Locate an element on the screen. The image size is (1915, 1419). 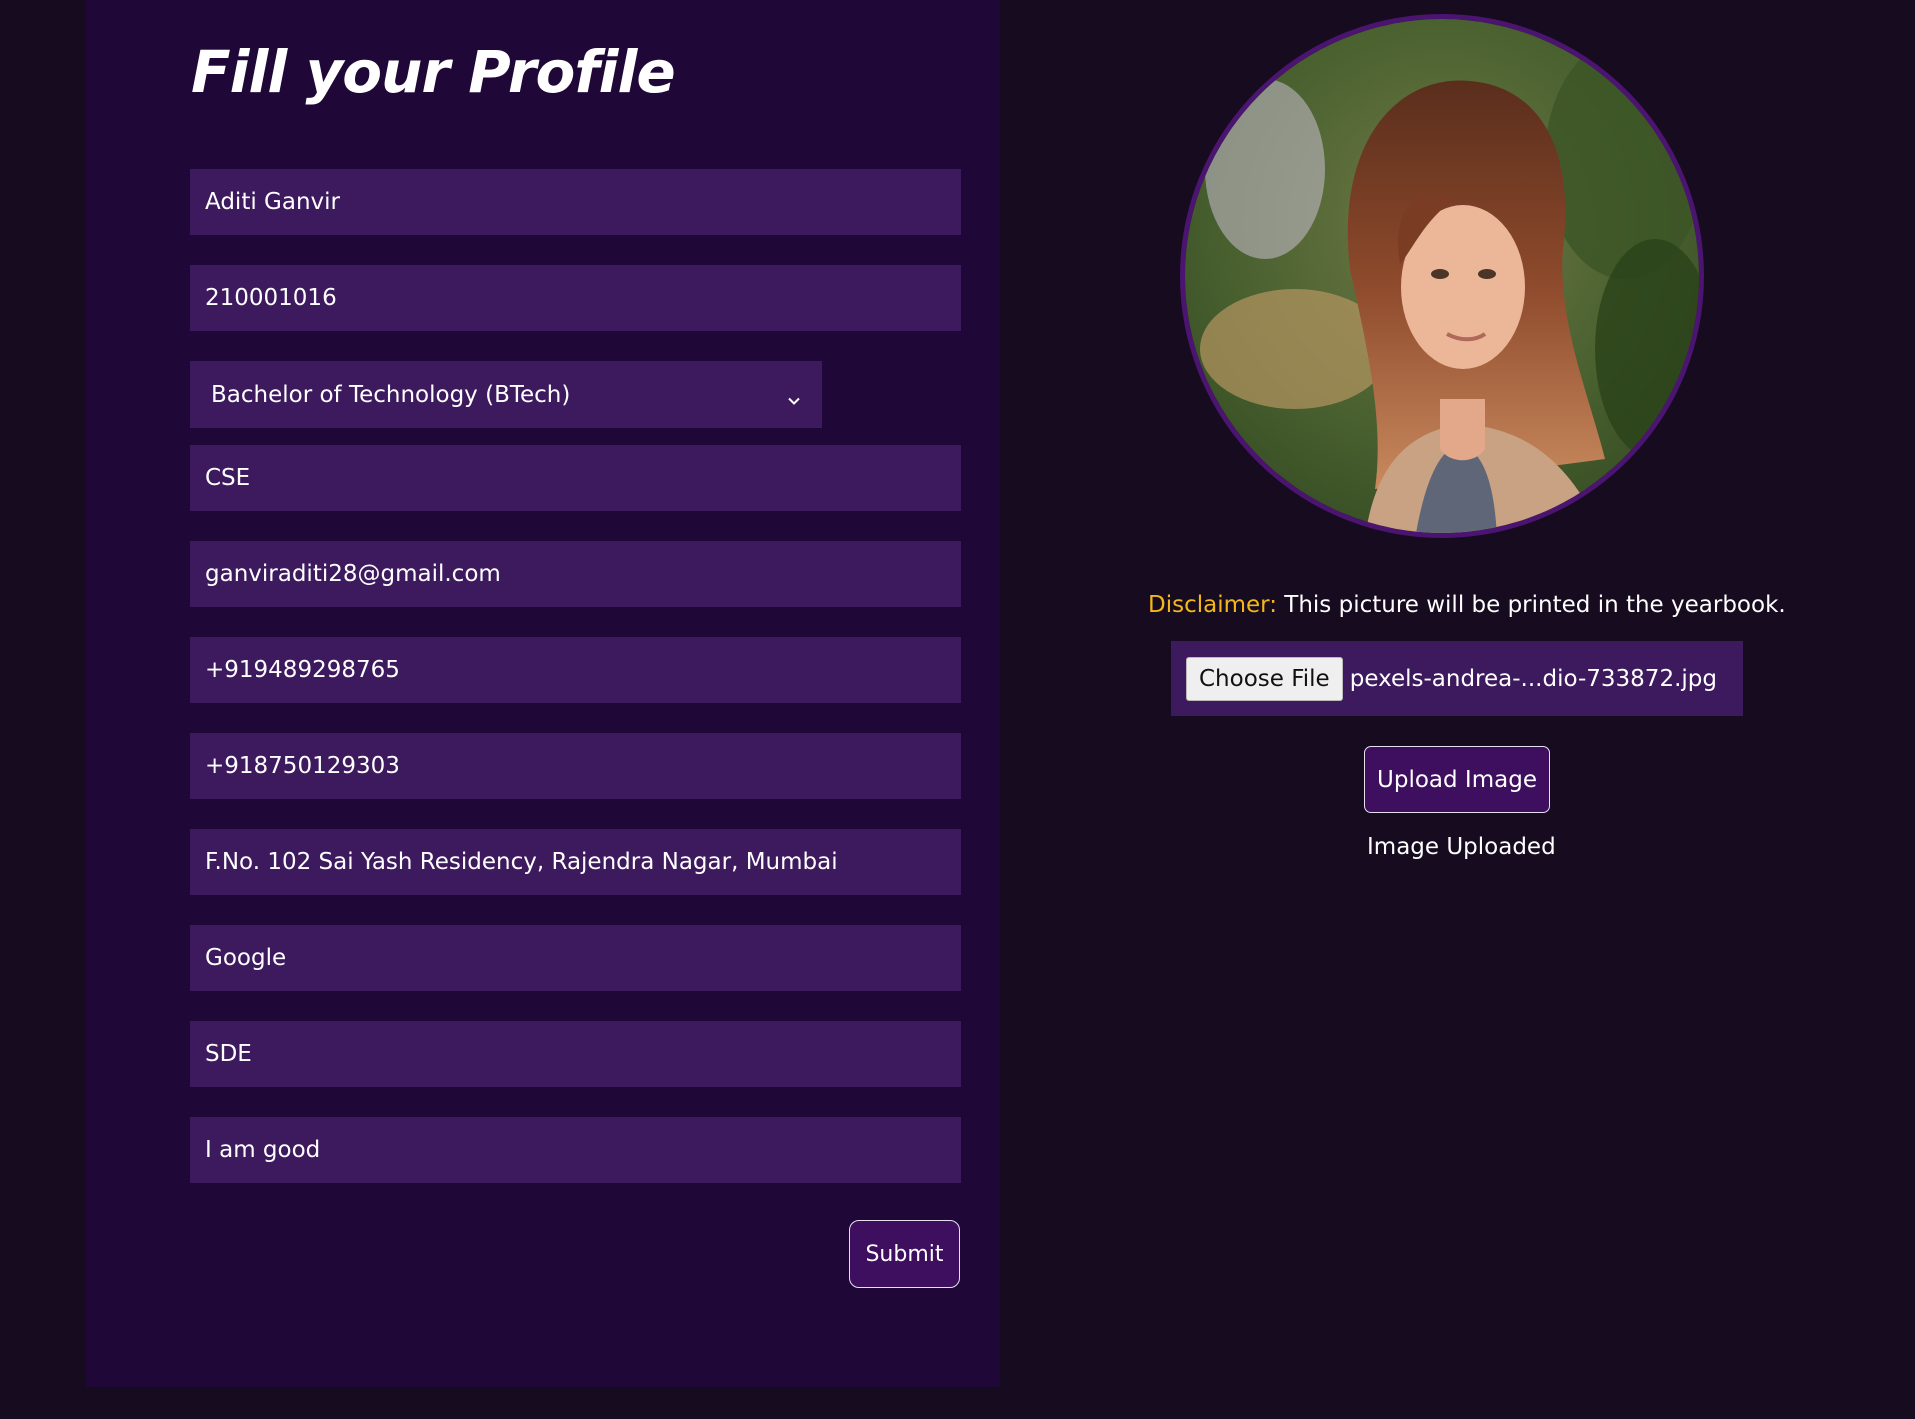
upload-image-button: Upload Image is located at coordinates (1457, 779).